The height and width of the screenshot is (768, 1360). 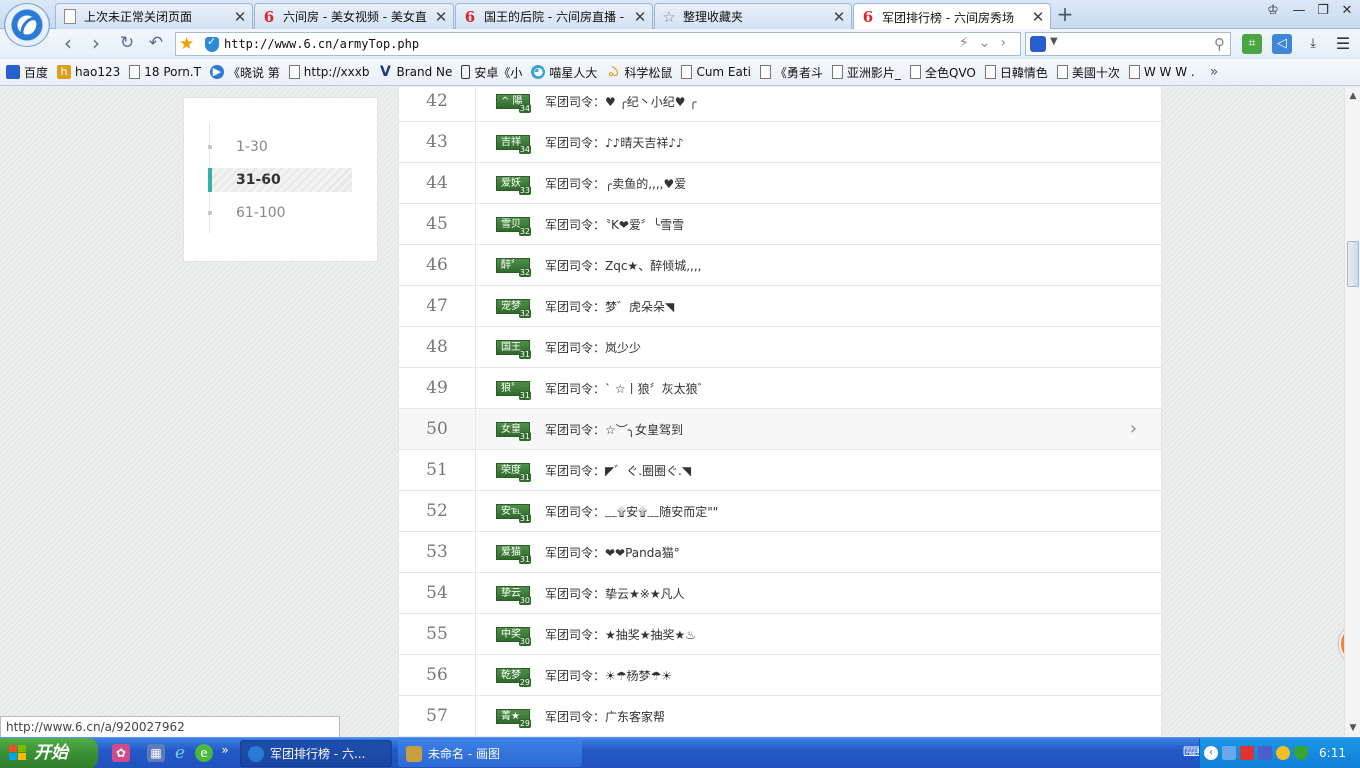 What do you see at coordinates (1299, 12) in the screenshot?
I see `minimize-button: —` at bounding box center [1299, 12].